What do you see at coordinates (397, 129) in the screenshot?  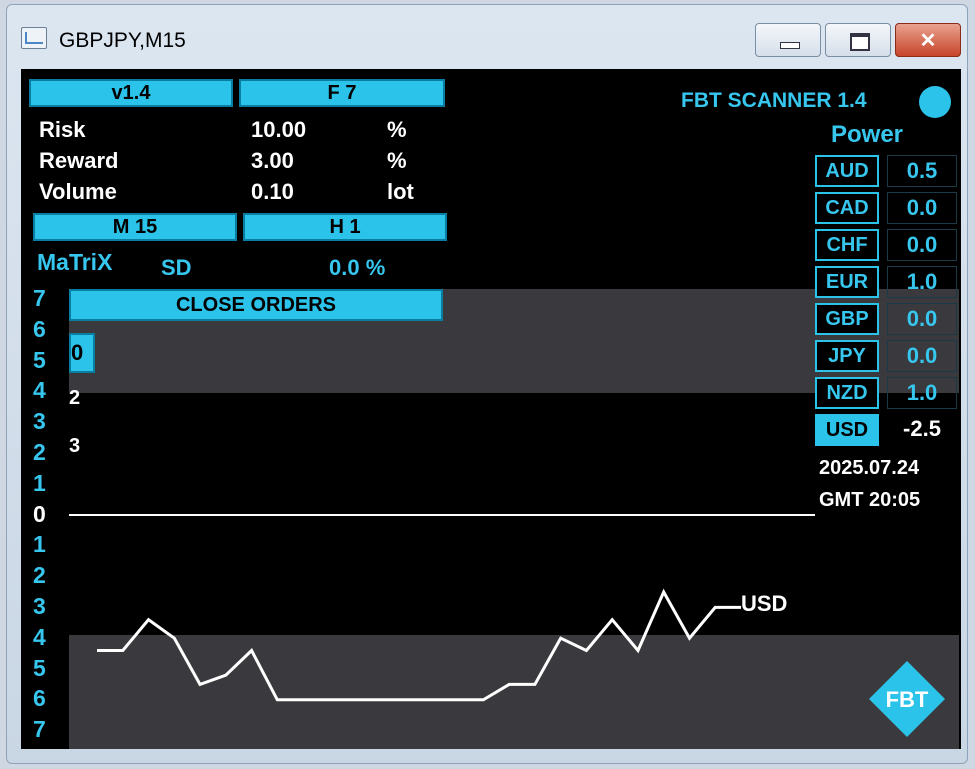 I see `risk-unit: %` at bounding box center [397, 129].